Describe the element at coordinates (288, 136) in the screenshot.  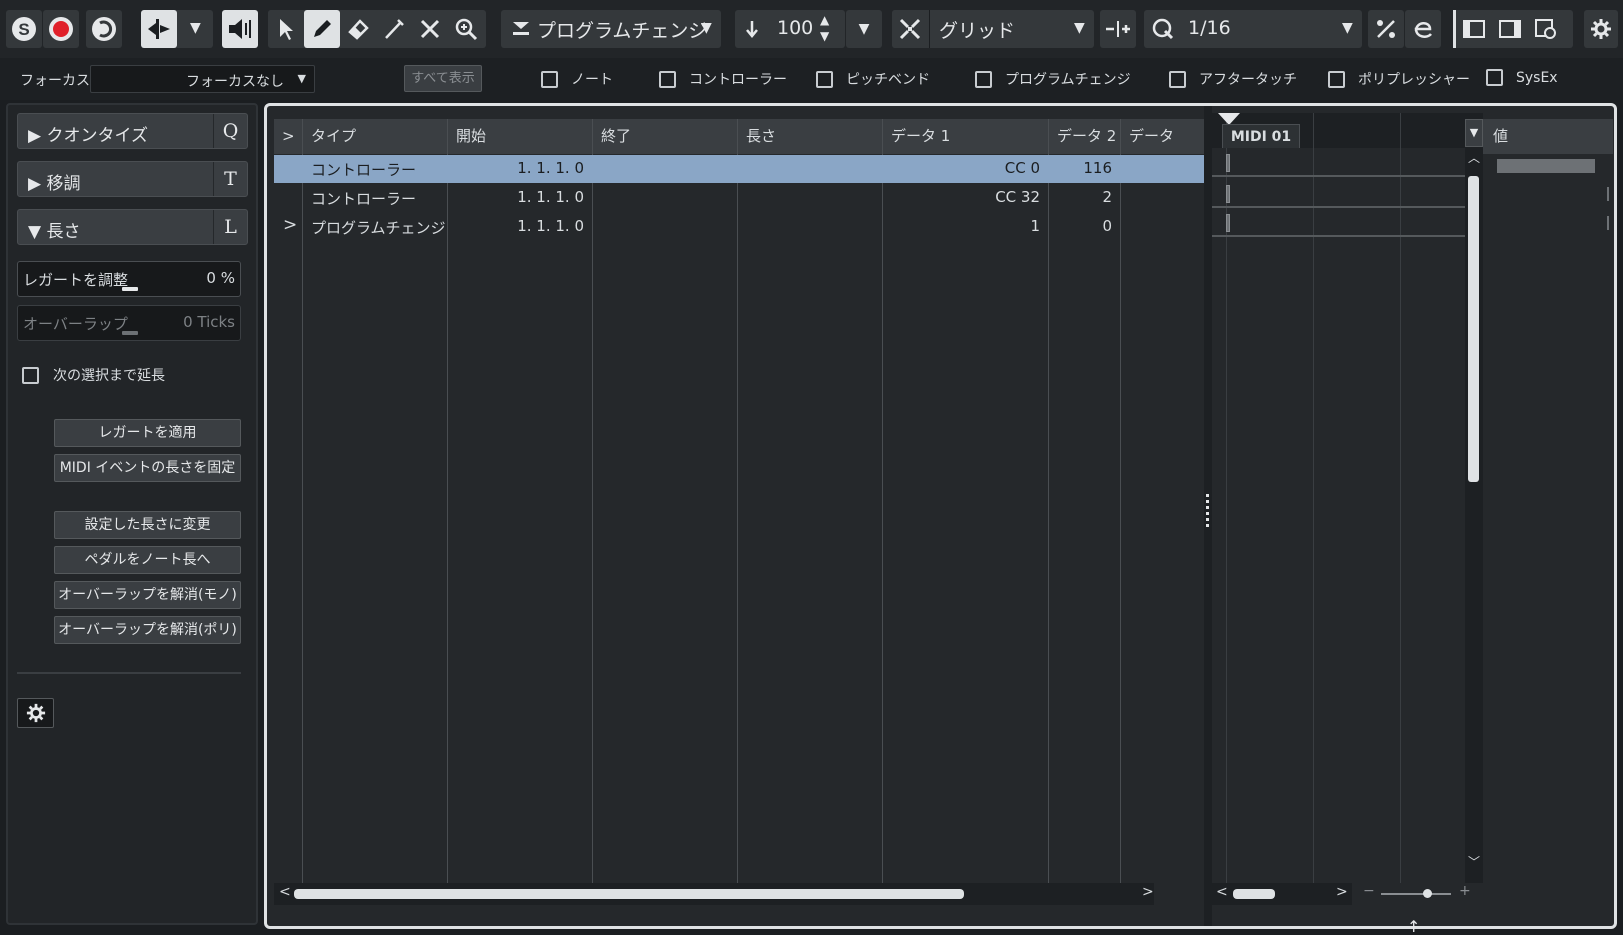
I see `expand-column-header: >` at that location.